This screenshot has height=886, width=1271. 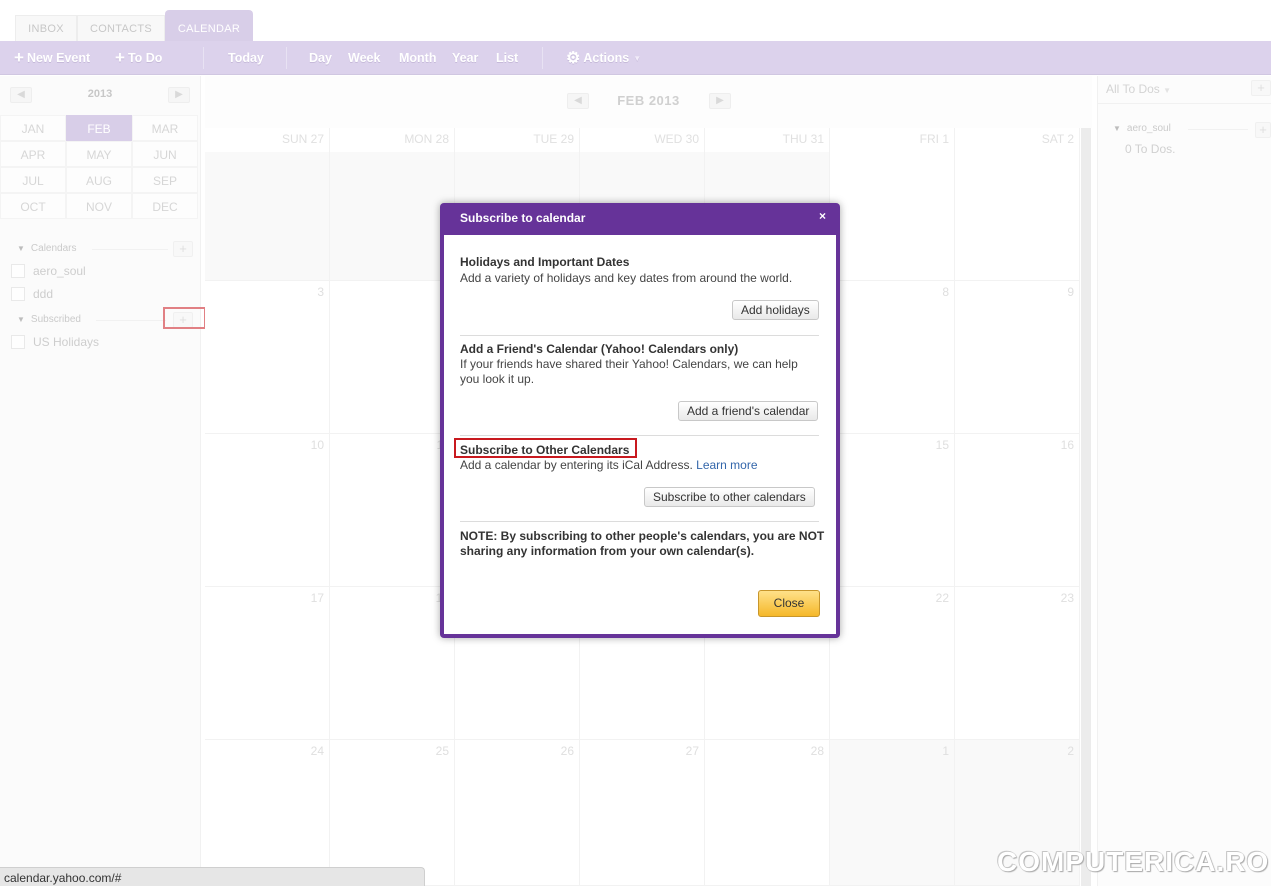 I want to click on dialog-title: Subscribe to calendar, so click(x=523, y=218).